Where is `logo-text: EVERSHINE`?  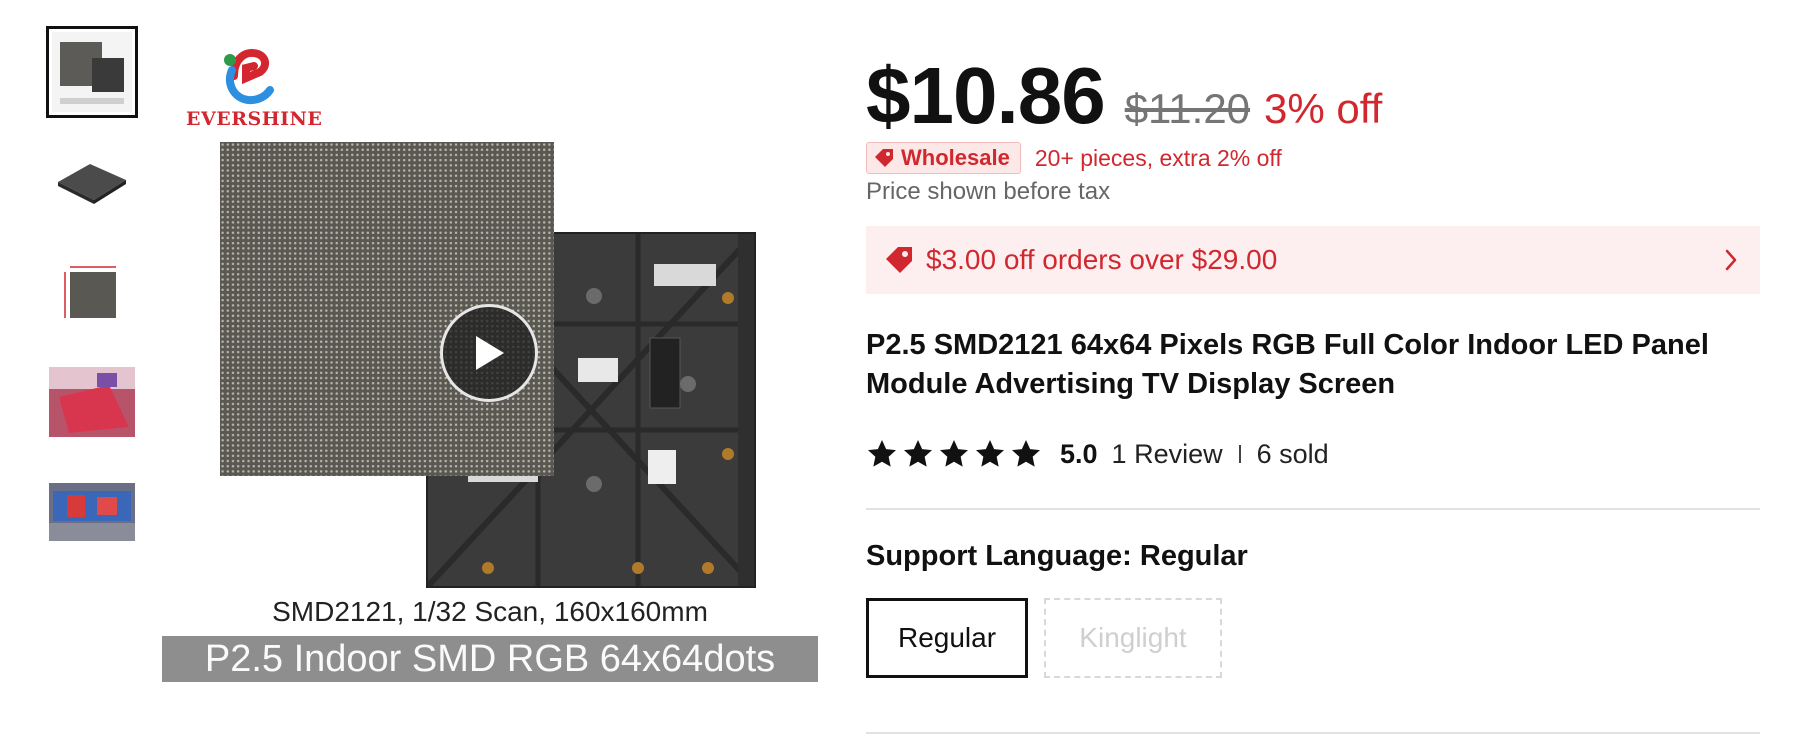
logo-text: EVERSHINE is located at coordinates (254, 119).